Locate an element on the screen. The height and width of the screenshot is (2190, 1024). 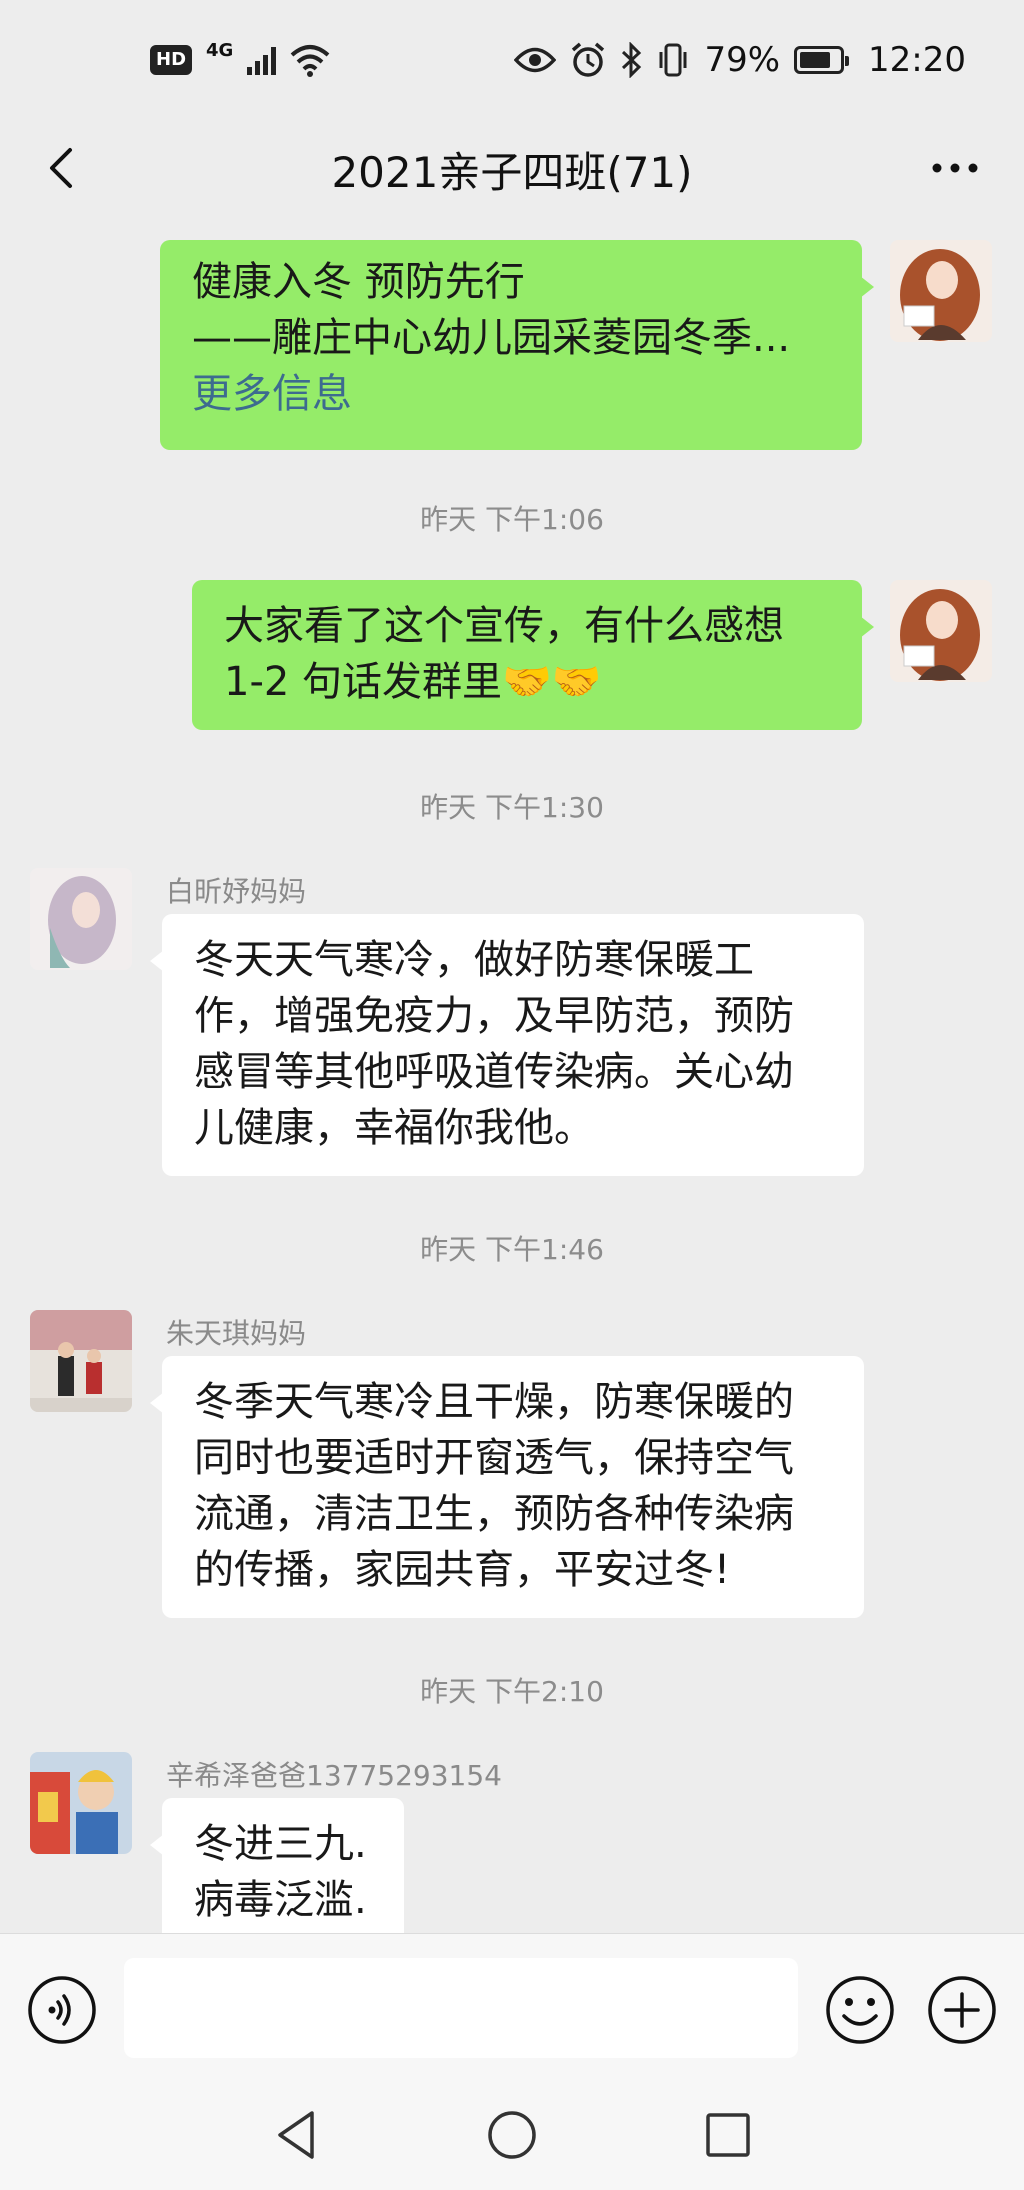
bluetooth-icon is located at coordinates (632, 60).